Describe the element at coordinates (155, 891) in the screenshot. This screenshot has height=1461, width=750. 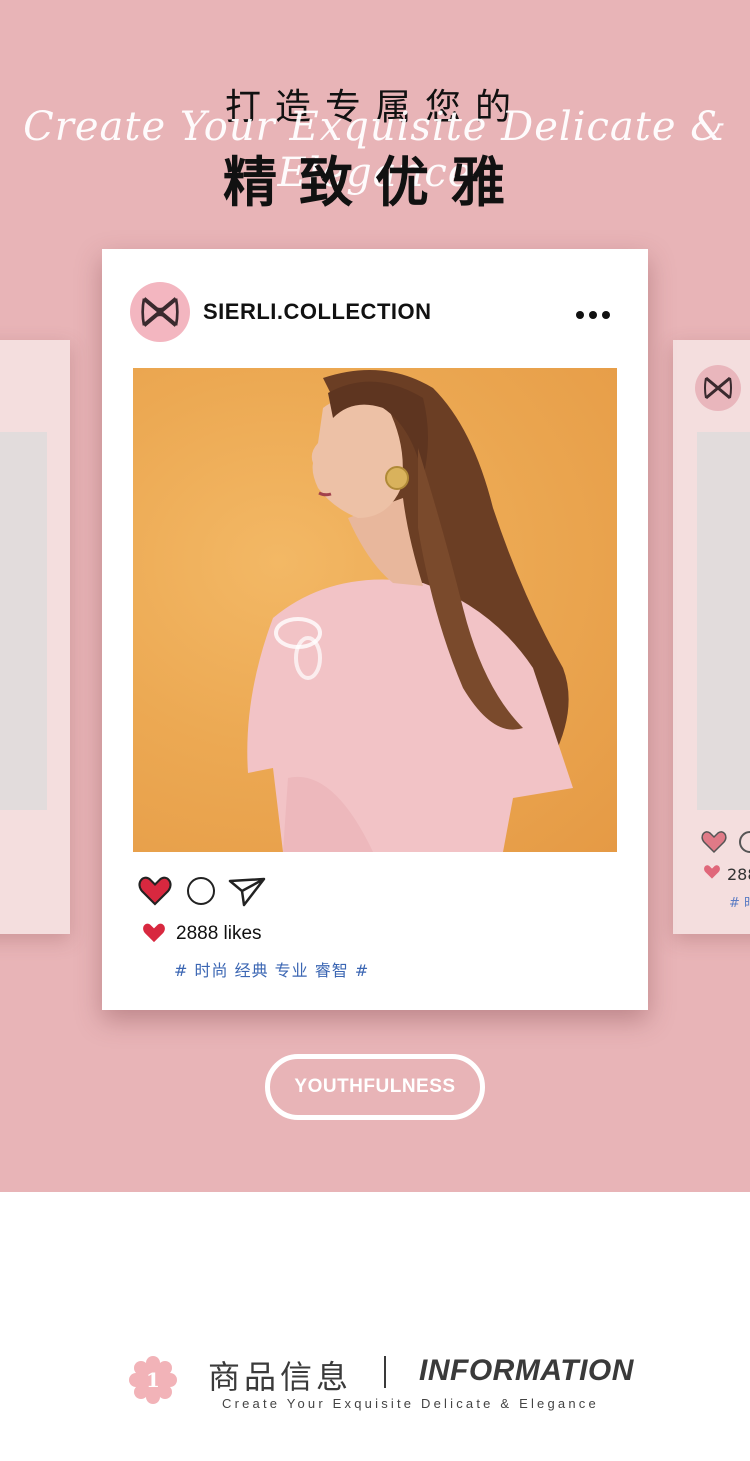
I see `like-heart-icon` at that location.